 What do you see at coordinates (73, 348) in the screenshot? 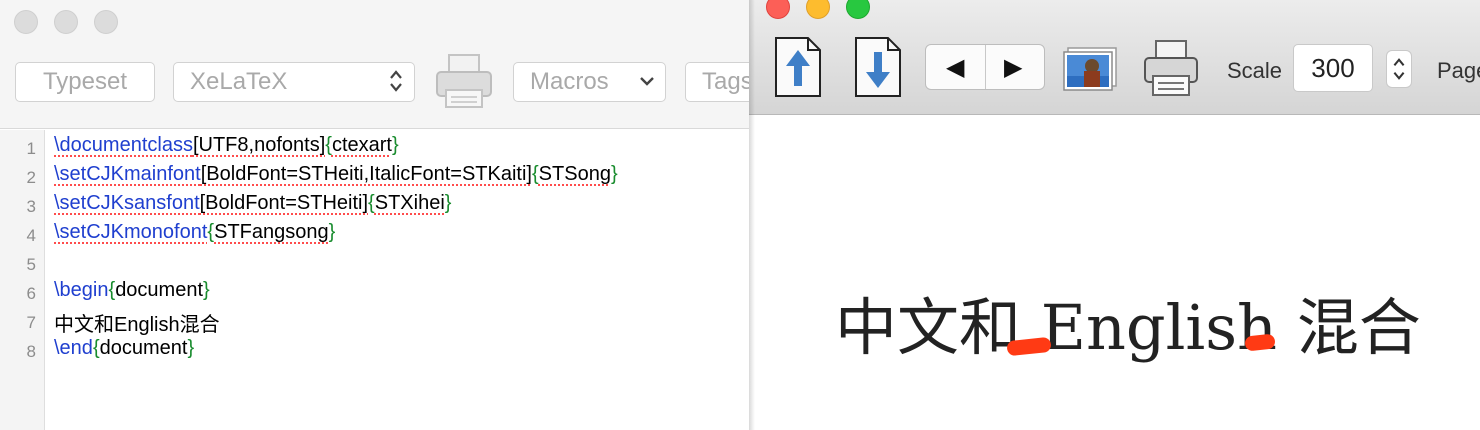
I see `latex-command: \end` at bounding box center [73, 348].